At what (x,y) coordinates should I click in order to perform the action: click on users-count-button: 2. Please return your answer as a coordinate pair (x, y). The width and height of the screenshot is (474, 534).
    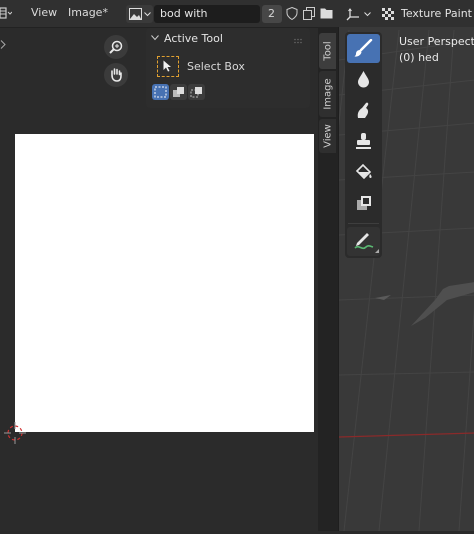
    Looking at the image, I should click on (272, 14).